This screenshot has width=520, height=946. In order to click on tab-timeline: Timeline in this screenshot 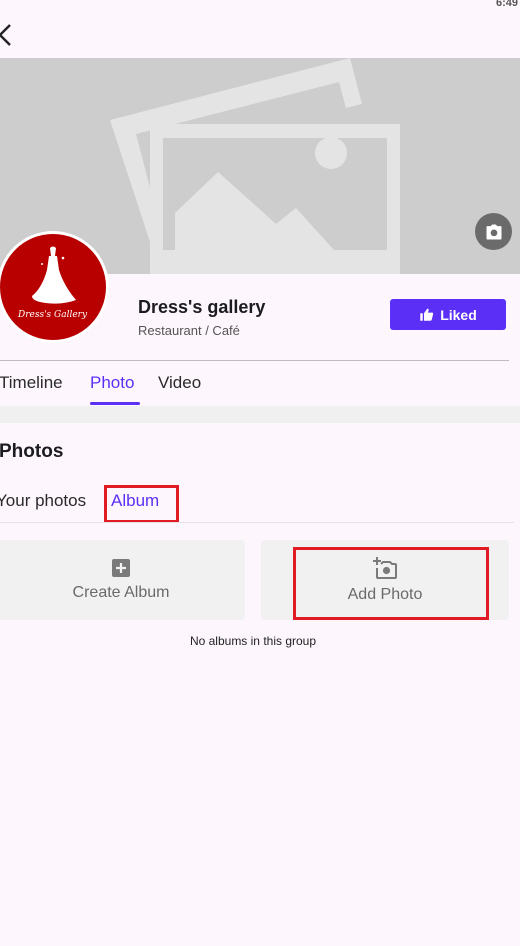, I will do `click(31, 383)`.